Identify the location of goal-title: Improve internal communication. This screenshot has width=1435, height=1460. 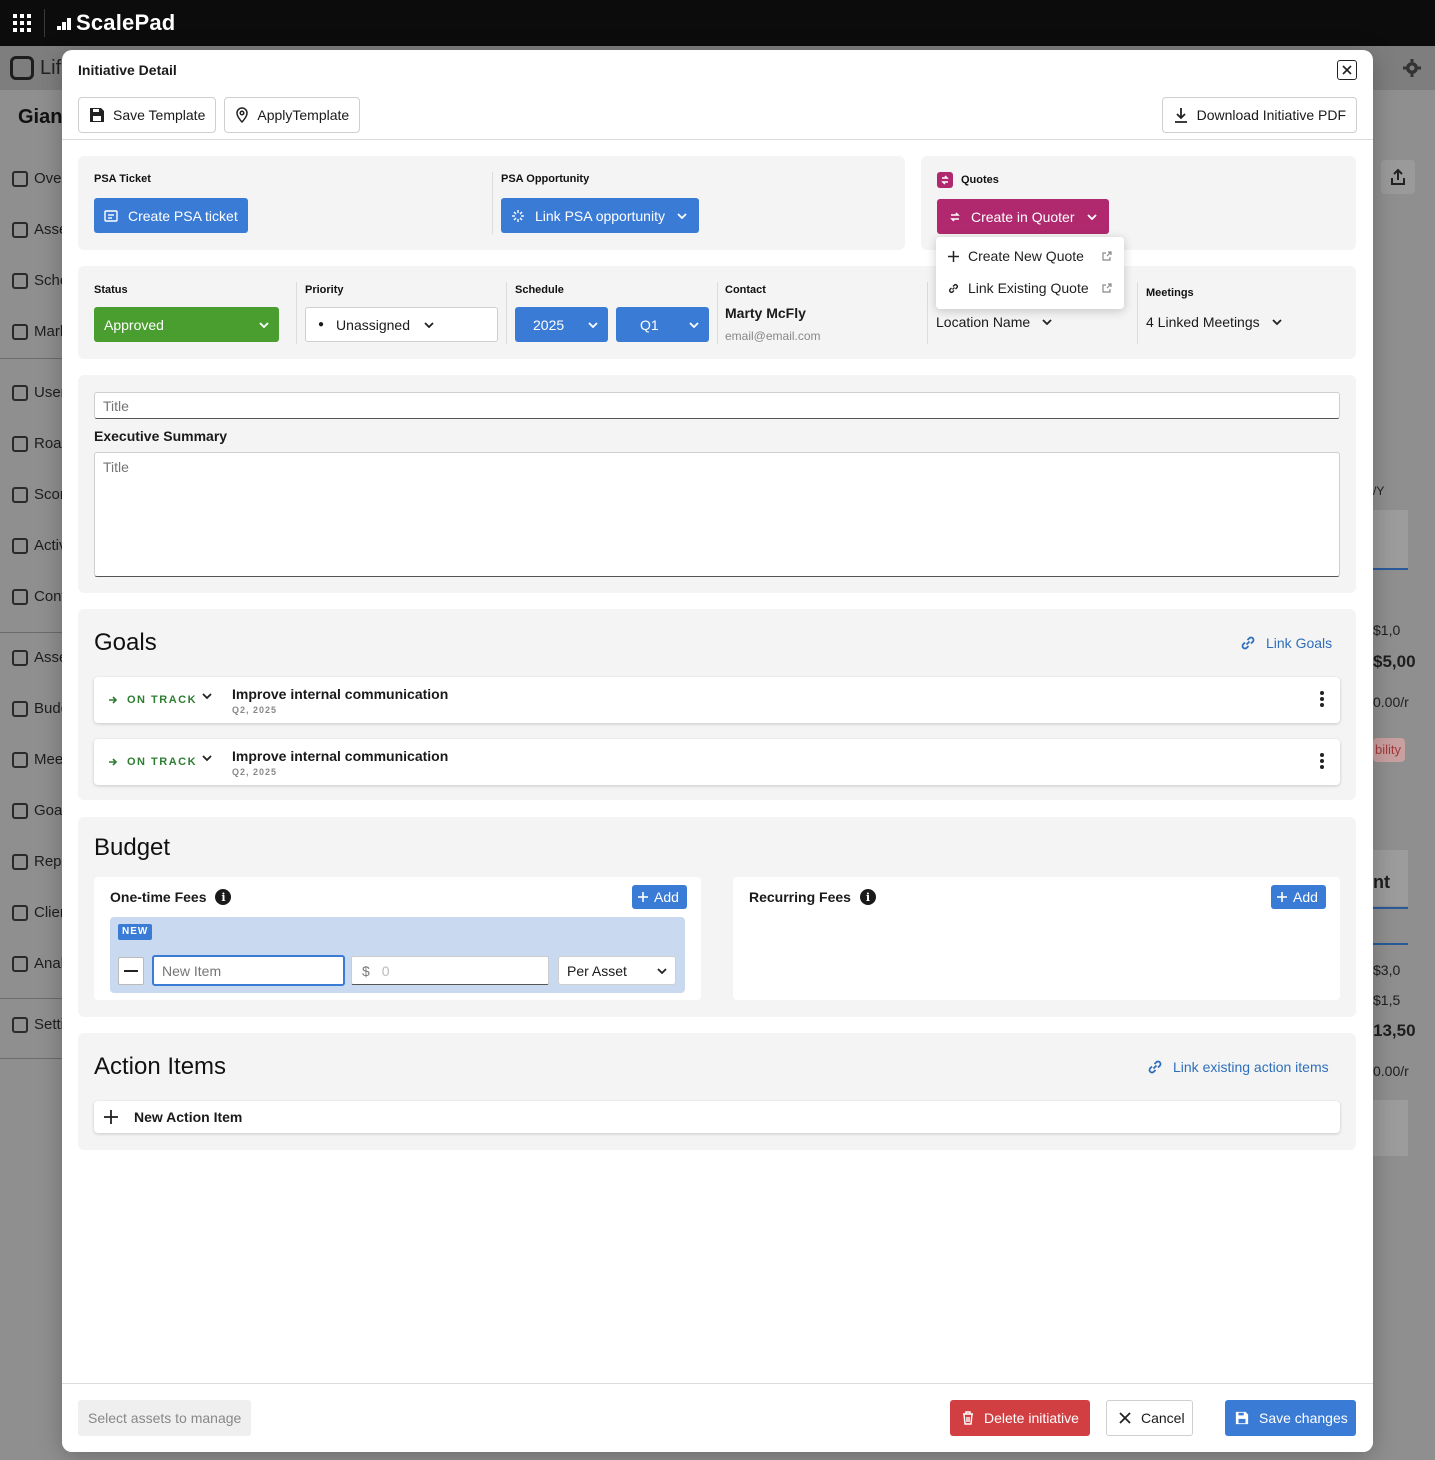
(340, 756).